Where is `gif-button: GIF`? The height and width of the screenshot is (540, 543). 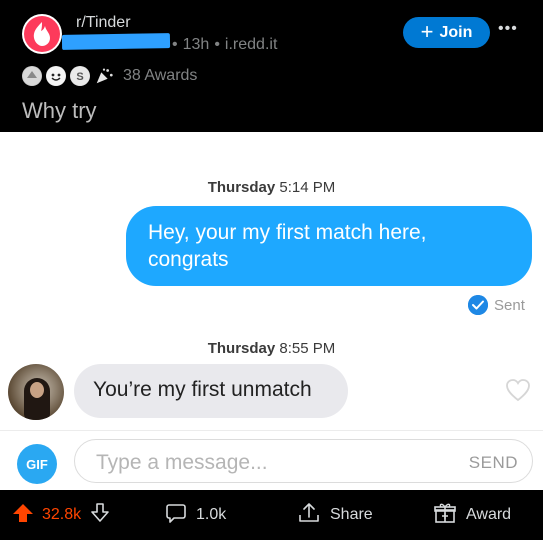
gif-button: GIF is located at coordinates (37, 464).